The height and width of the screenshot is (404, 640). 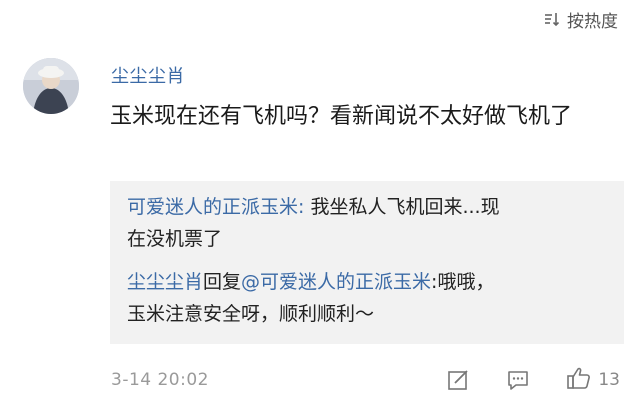 I want to click on comment-footer: 3-14 20:02 13, so click(x=365, y=380).